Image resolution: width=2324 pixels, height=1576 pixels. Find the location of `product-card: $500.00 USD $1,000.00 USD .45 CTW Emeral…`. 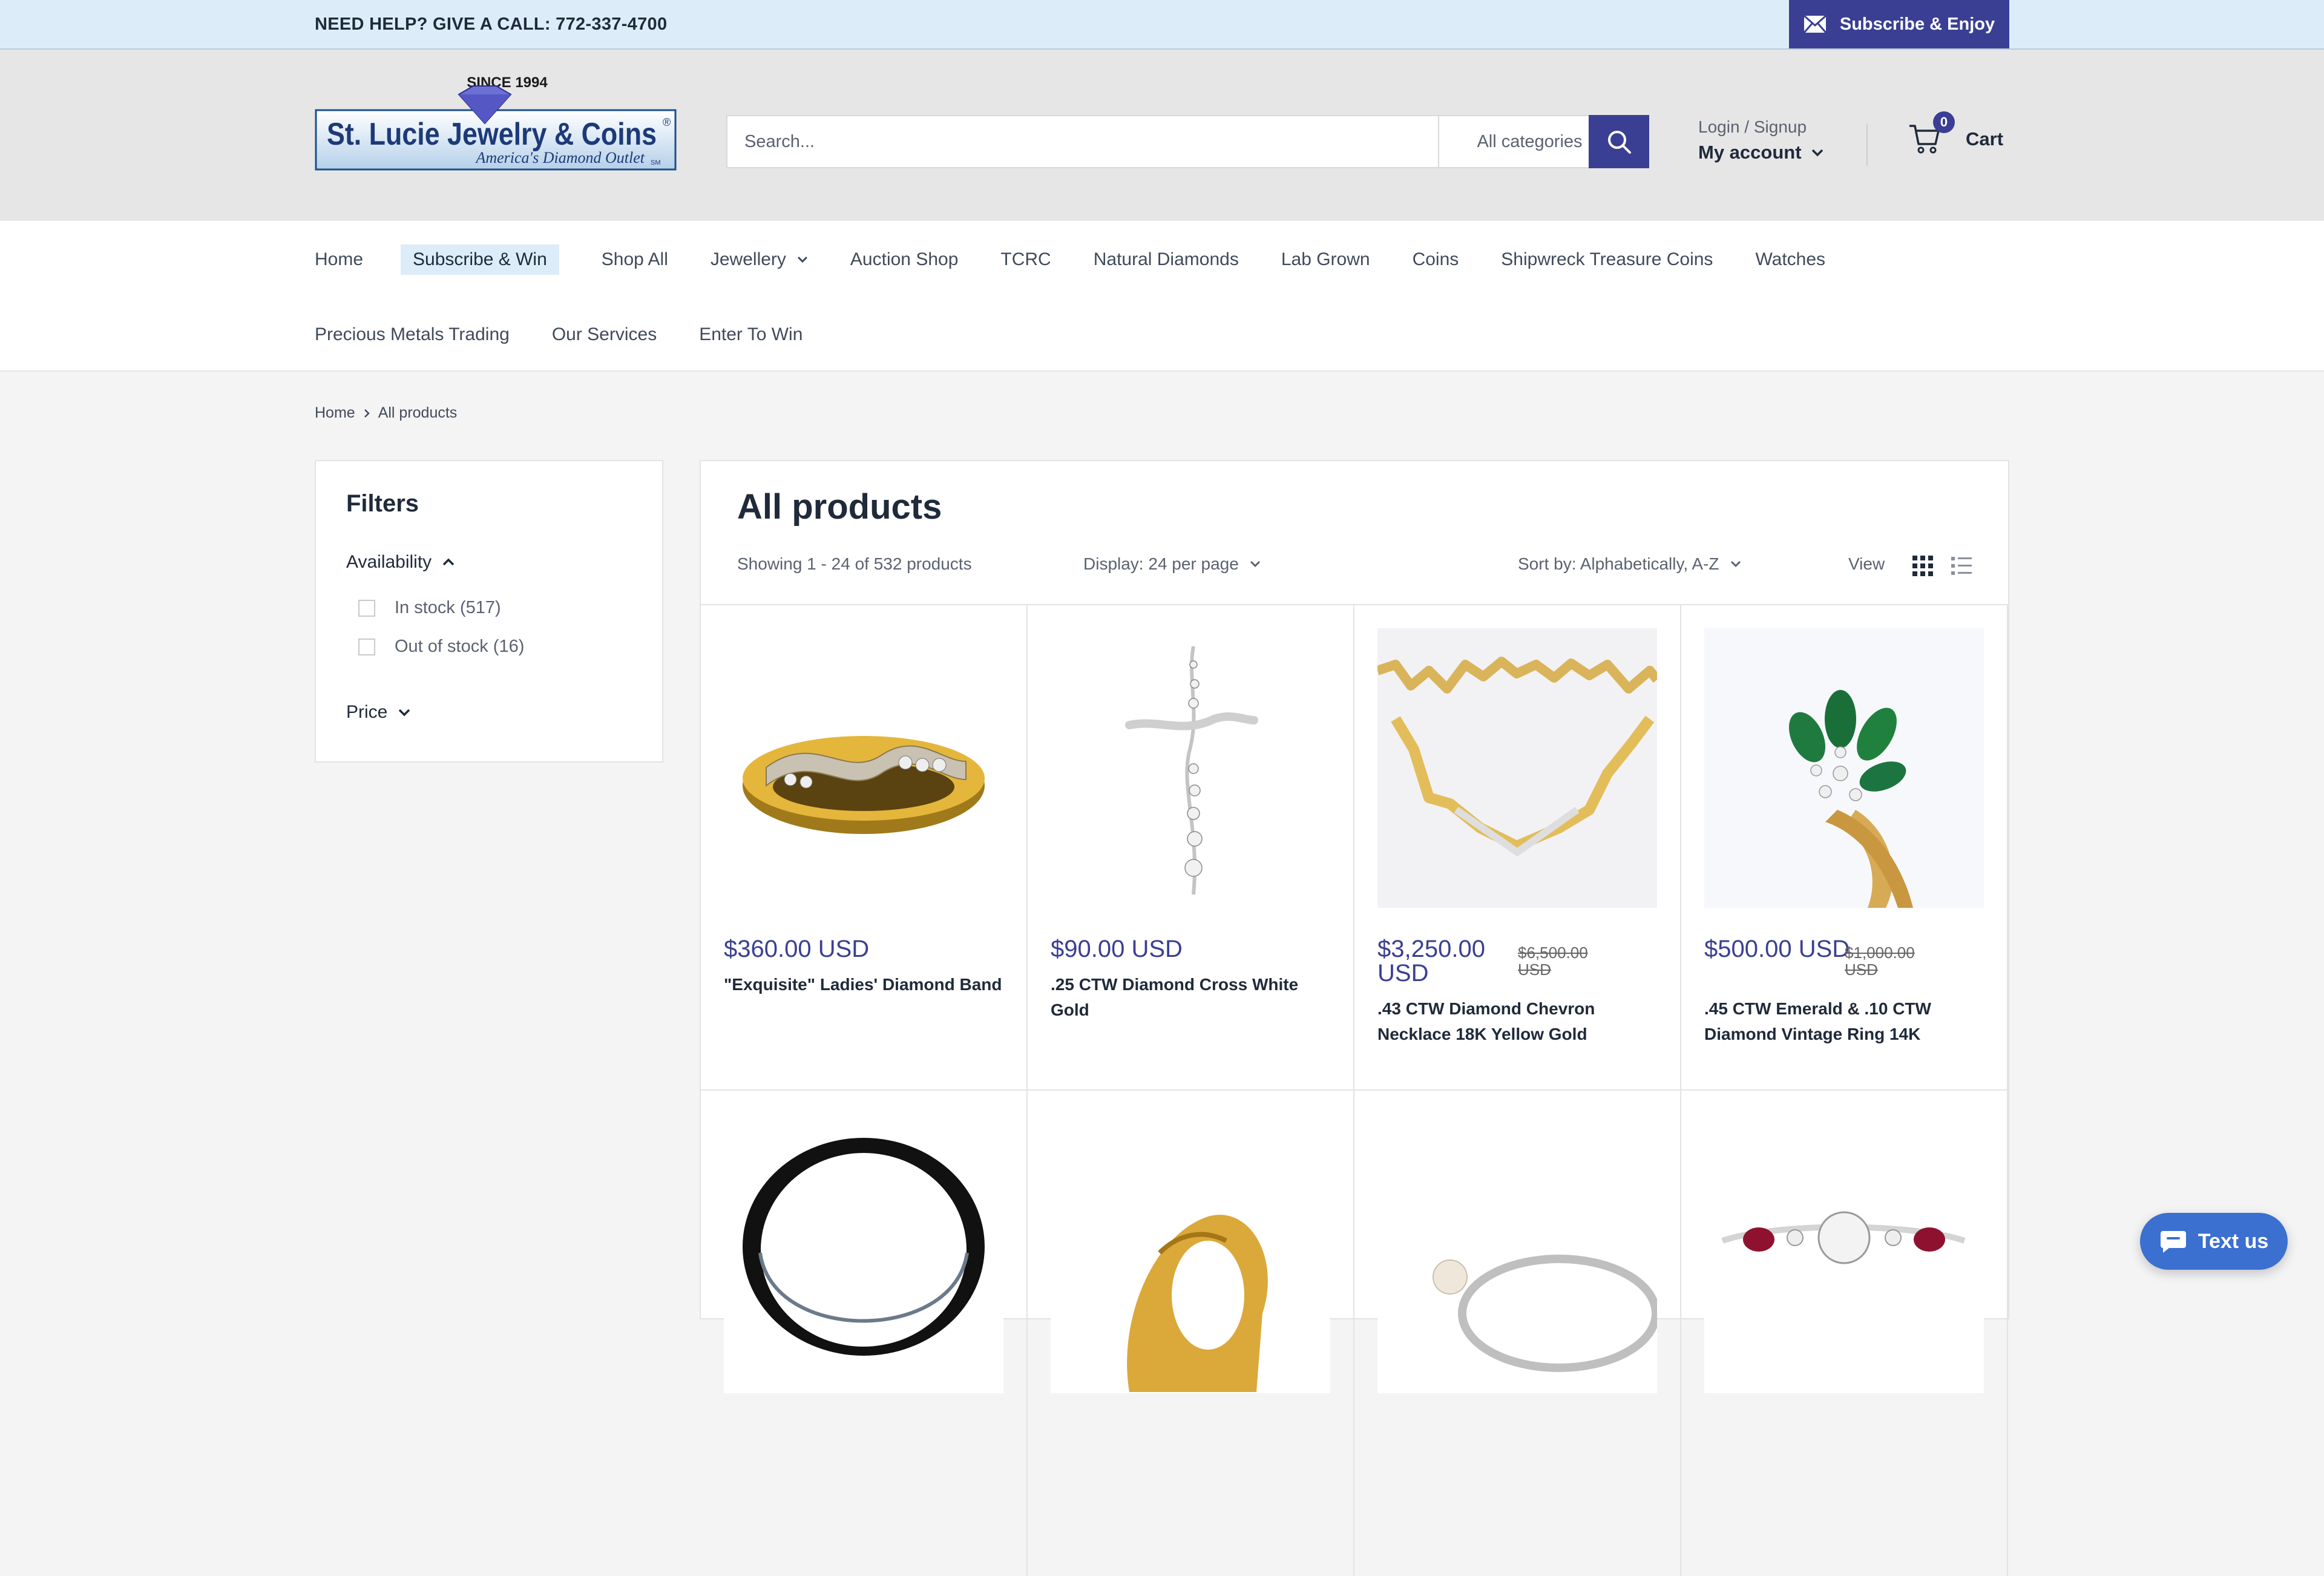

product-card: $500.00 USD $1,000.00 USD .45 CTW Emeral… is located at coordinates (1844, 848).